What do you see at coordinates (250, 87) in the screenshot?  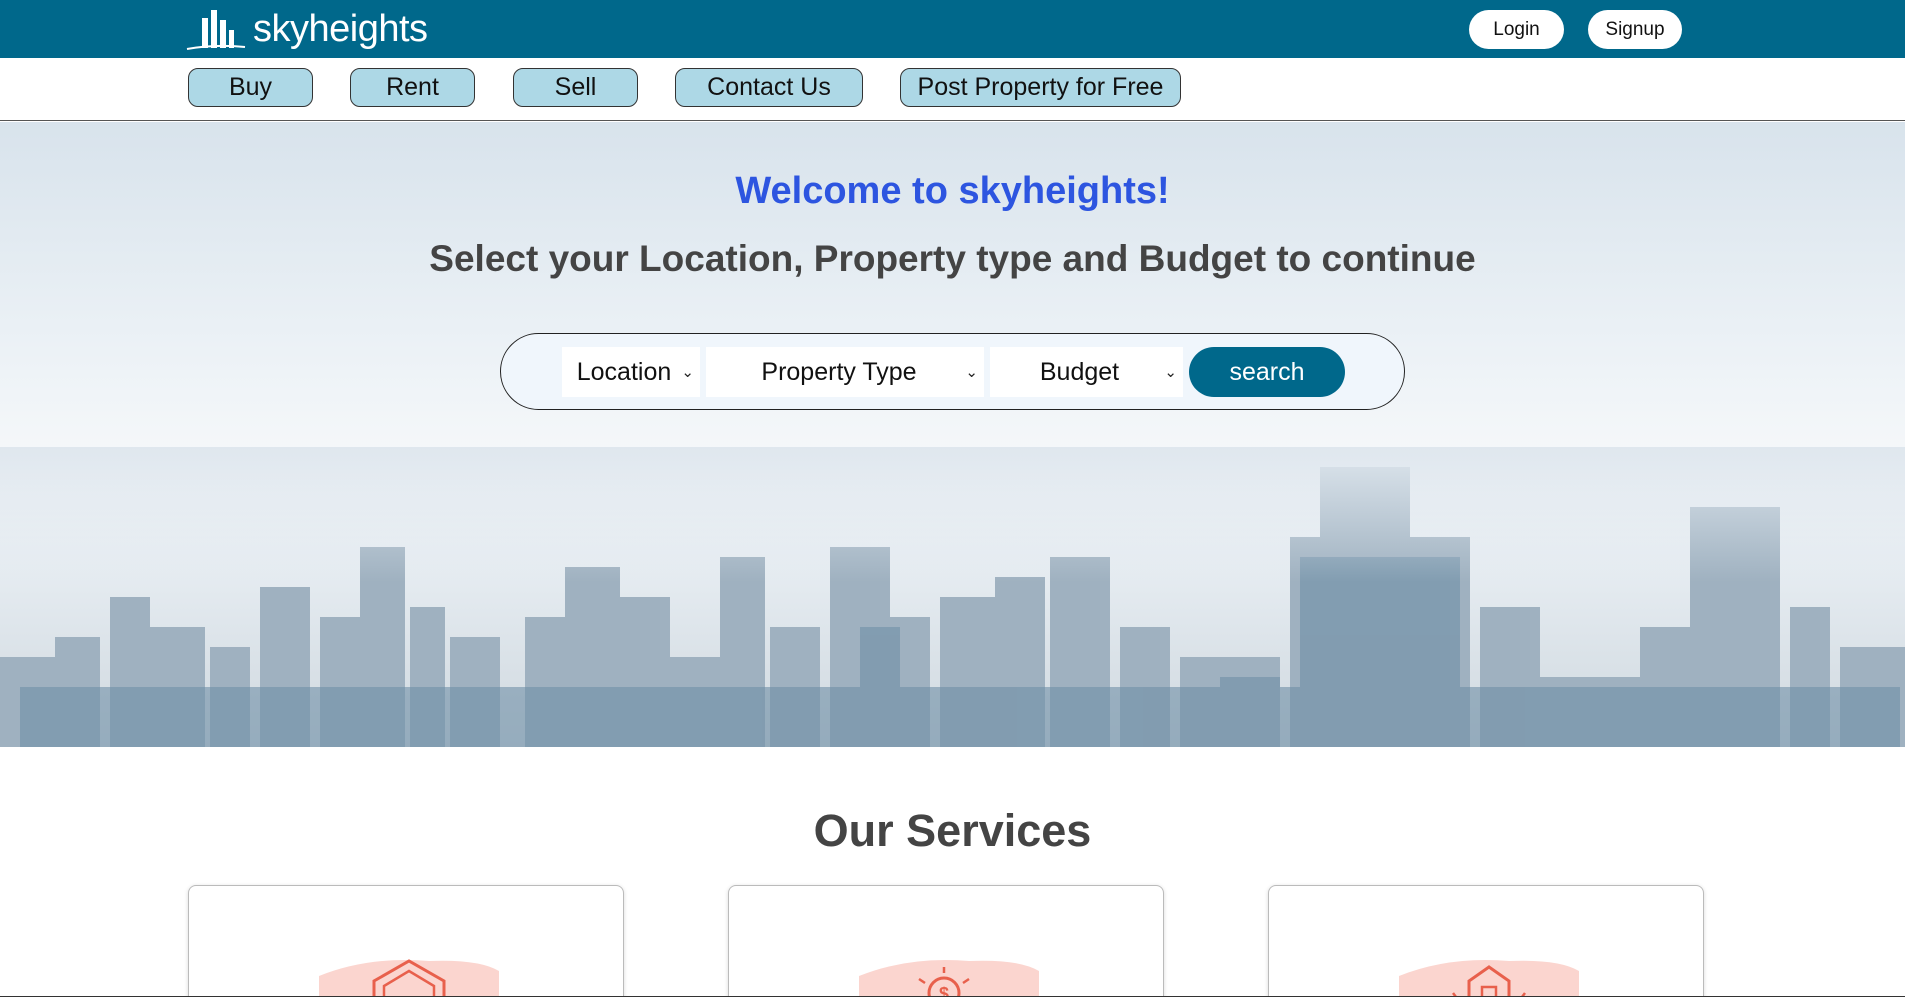 I see `nav-buy-button: Buy` at bounding box center [250, 87].